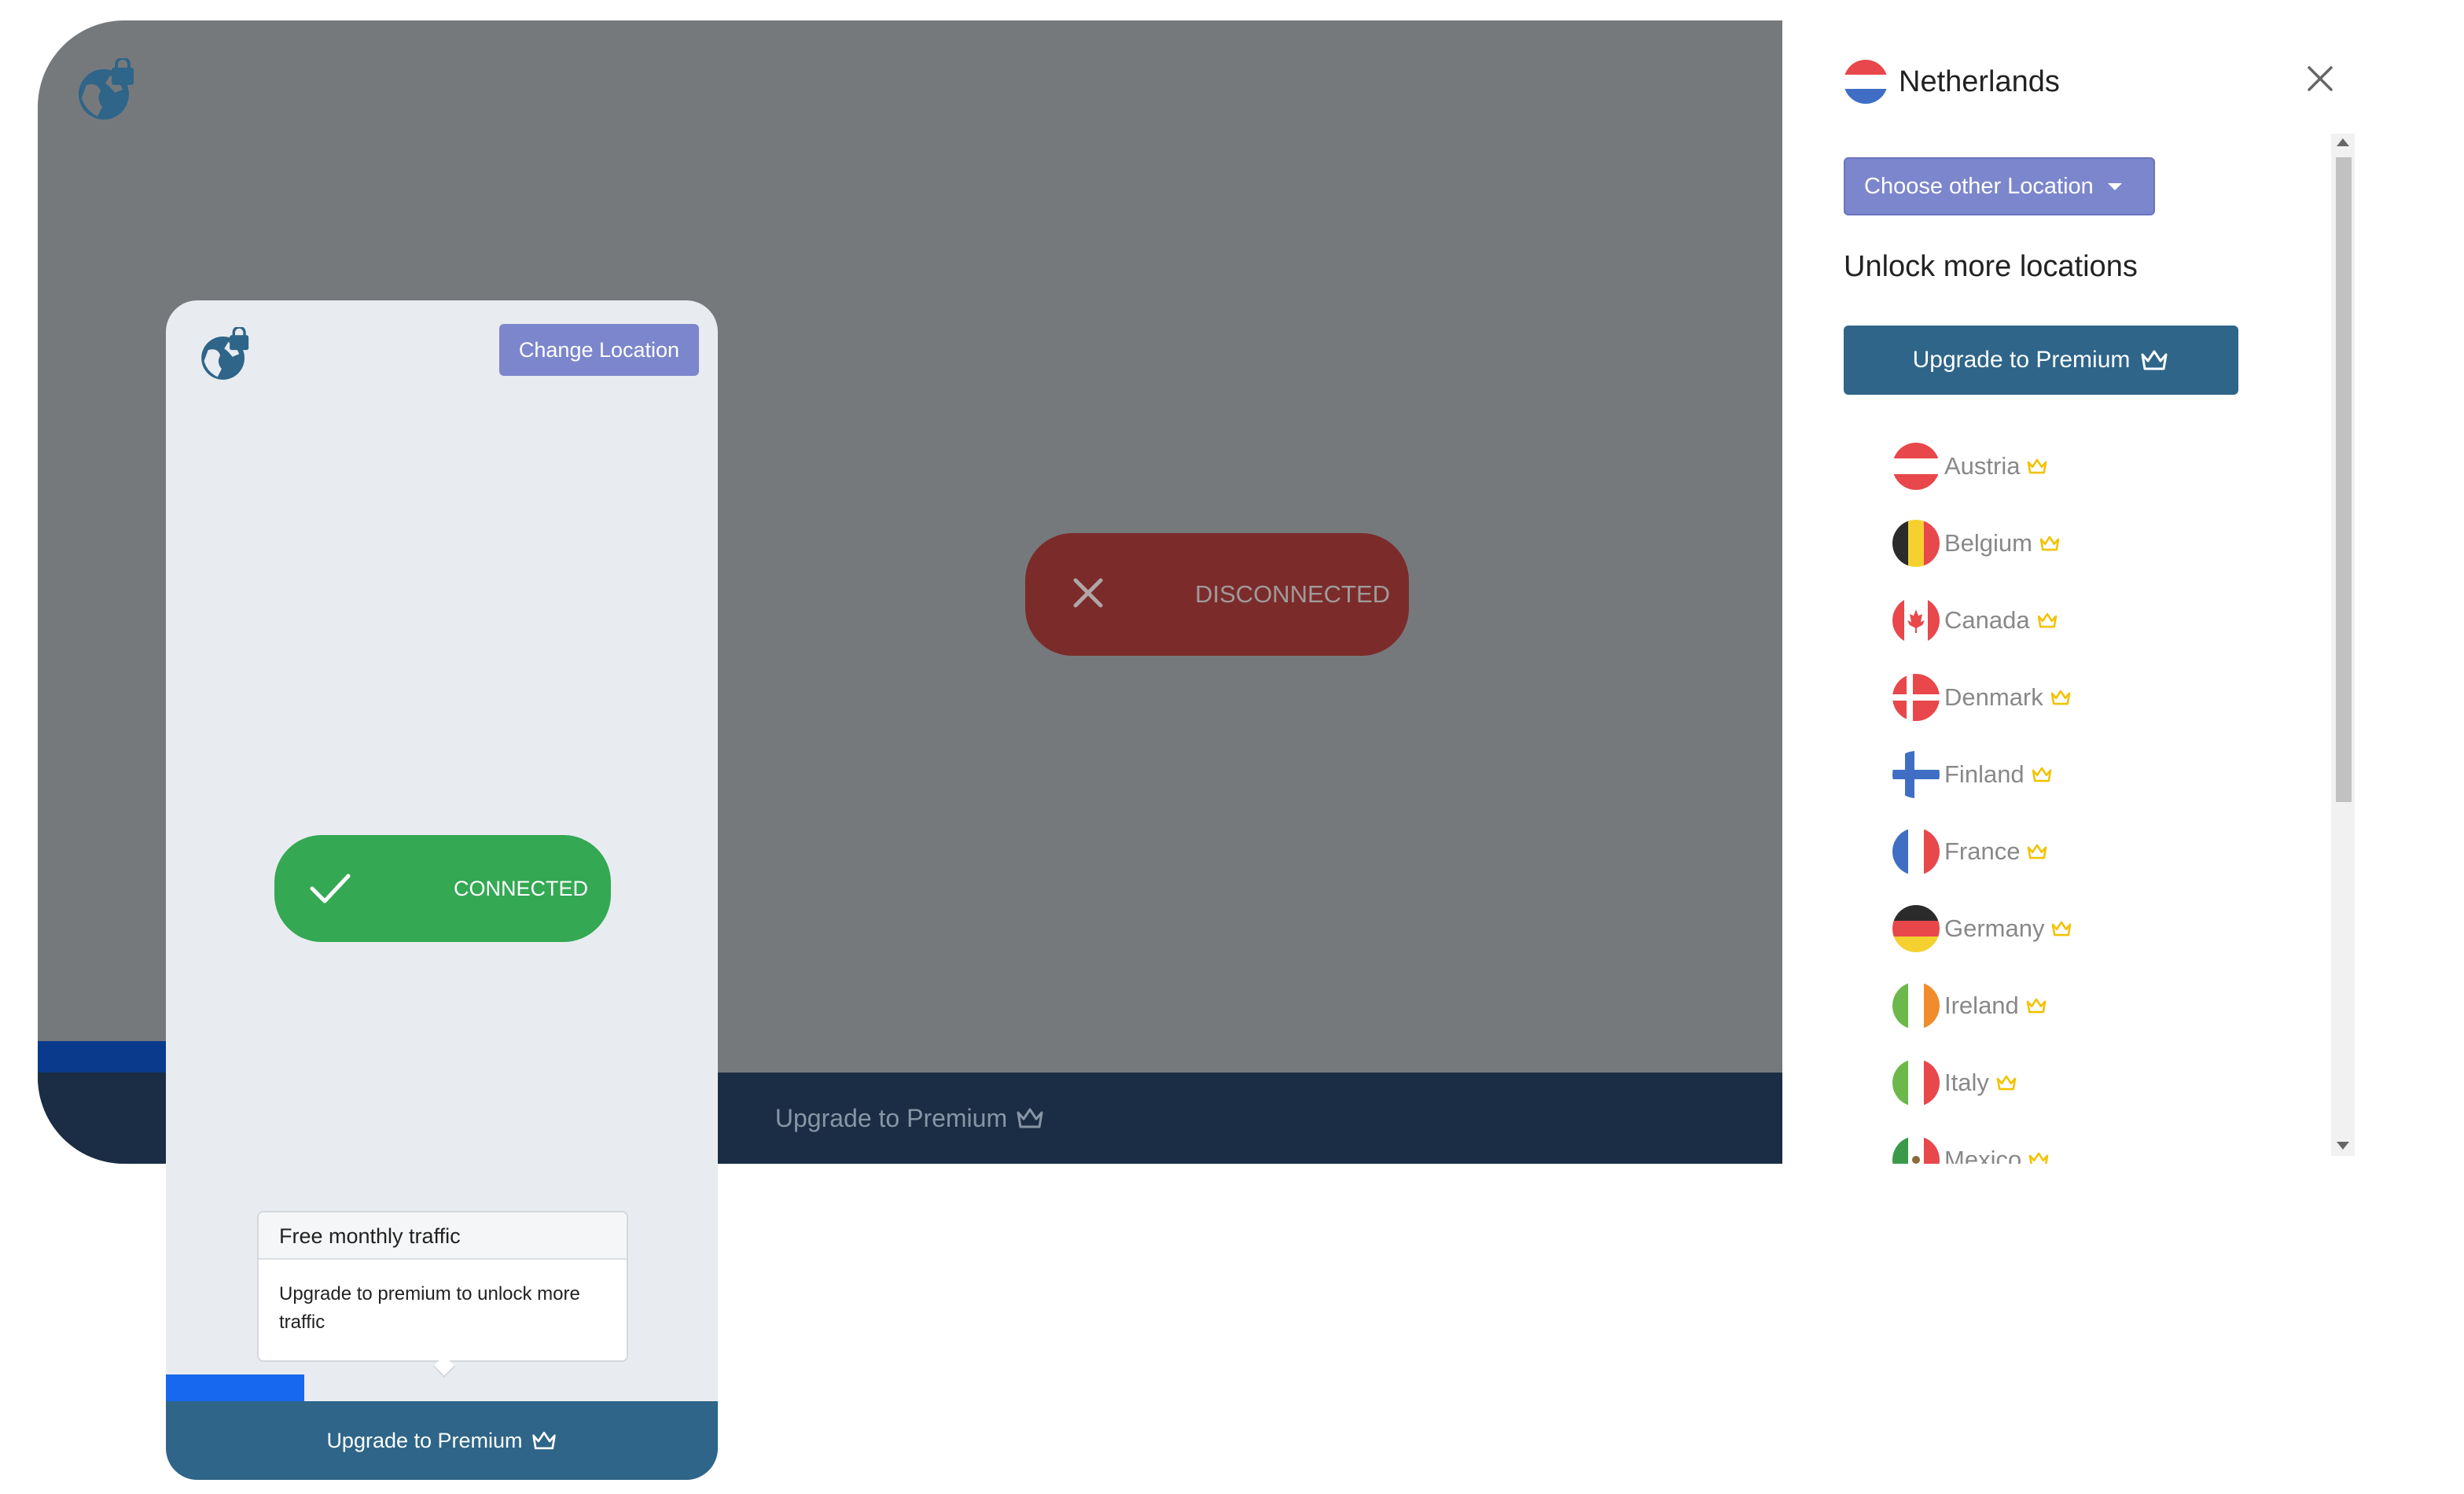 The height and width of the screenshot is (1494, 2464). I want to click on unlock-heading: Unlock more locations, so click(1991, 266).